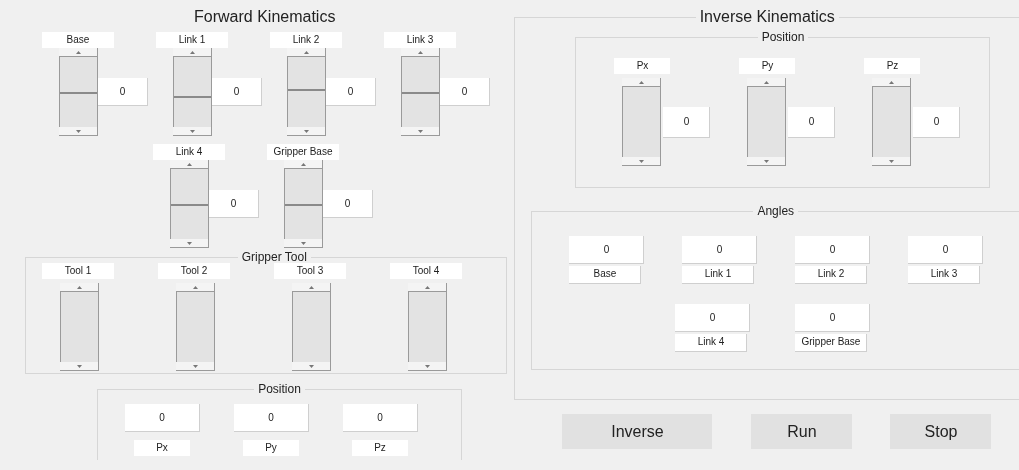 The width and height of the screenshot is (1019, 470). I want to click on slider-label: Tool 1, so click(78, 271).